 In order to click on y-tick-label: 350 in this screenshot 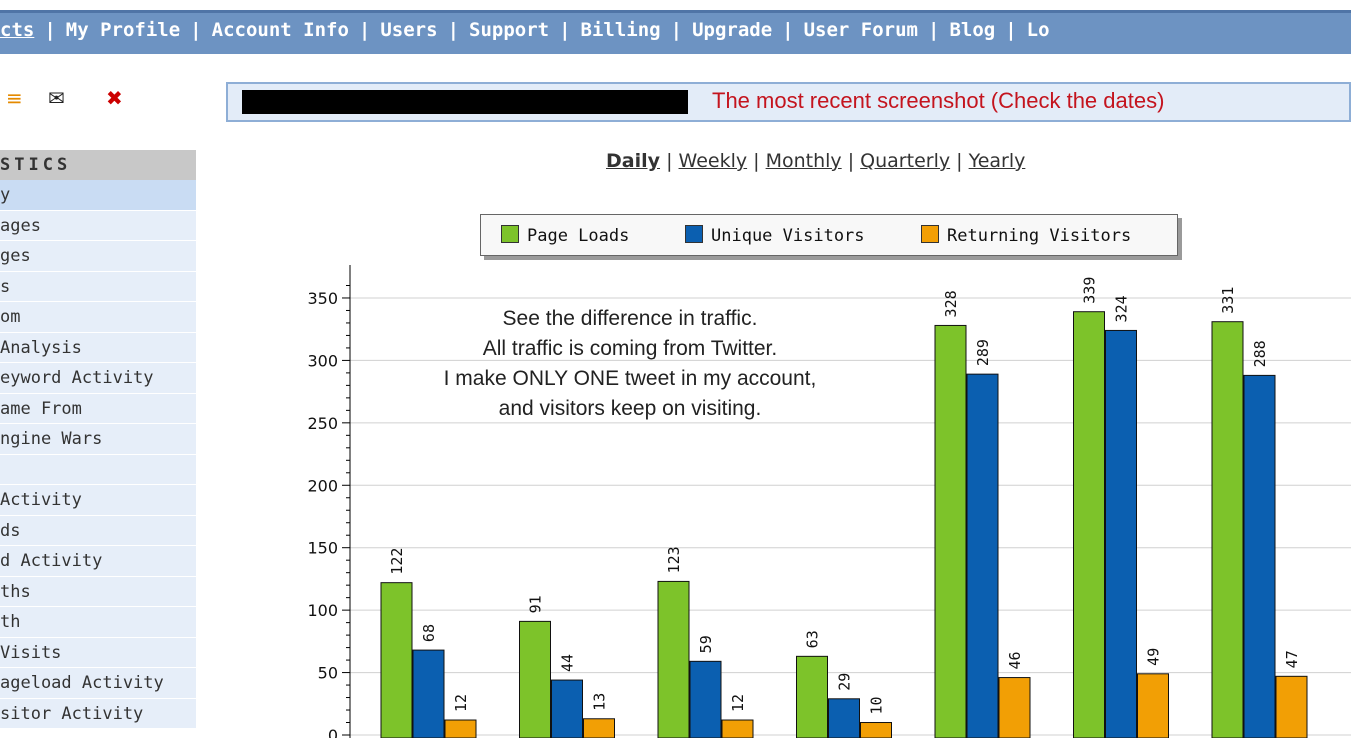, I will do `click(322, 298)`.